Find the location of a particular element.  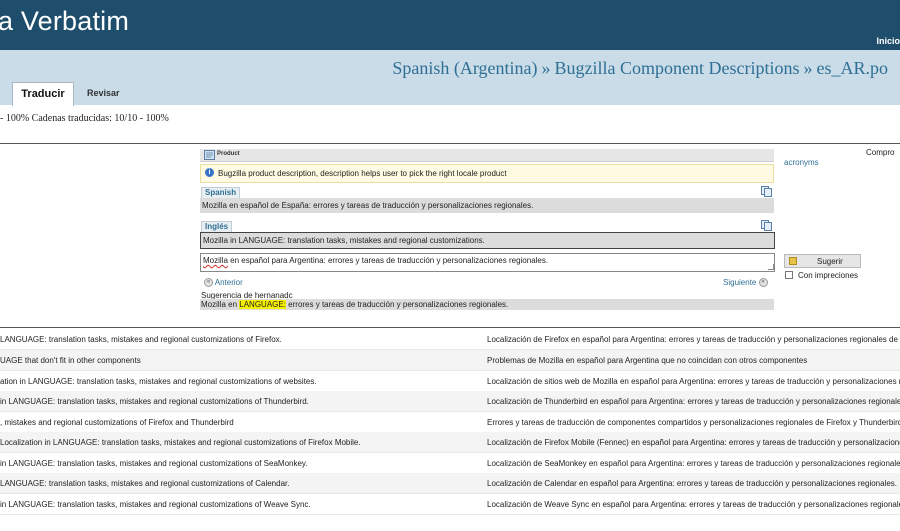

translation-stats: - 100% Cadenas traducidas: 10/10 - 100% is located at coordinates (84, 118).